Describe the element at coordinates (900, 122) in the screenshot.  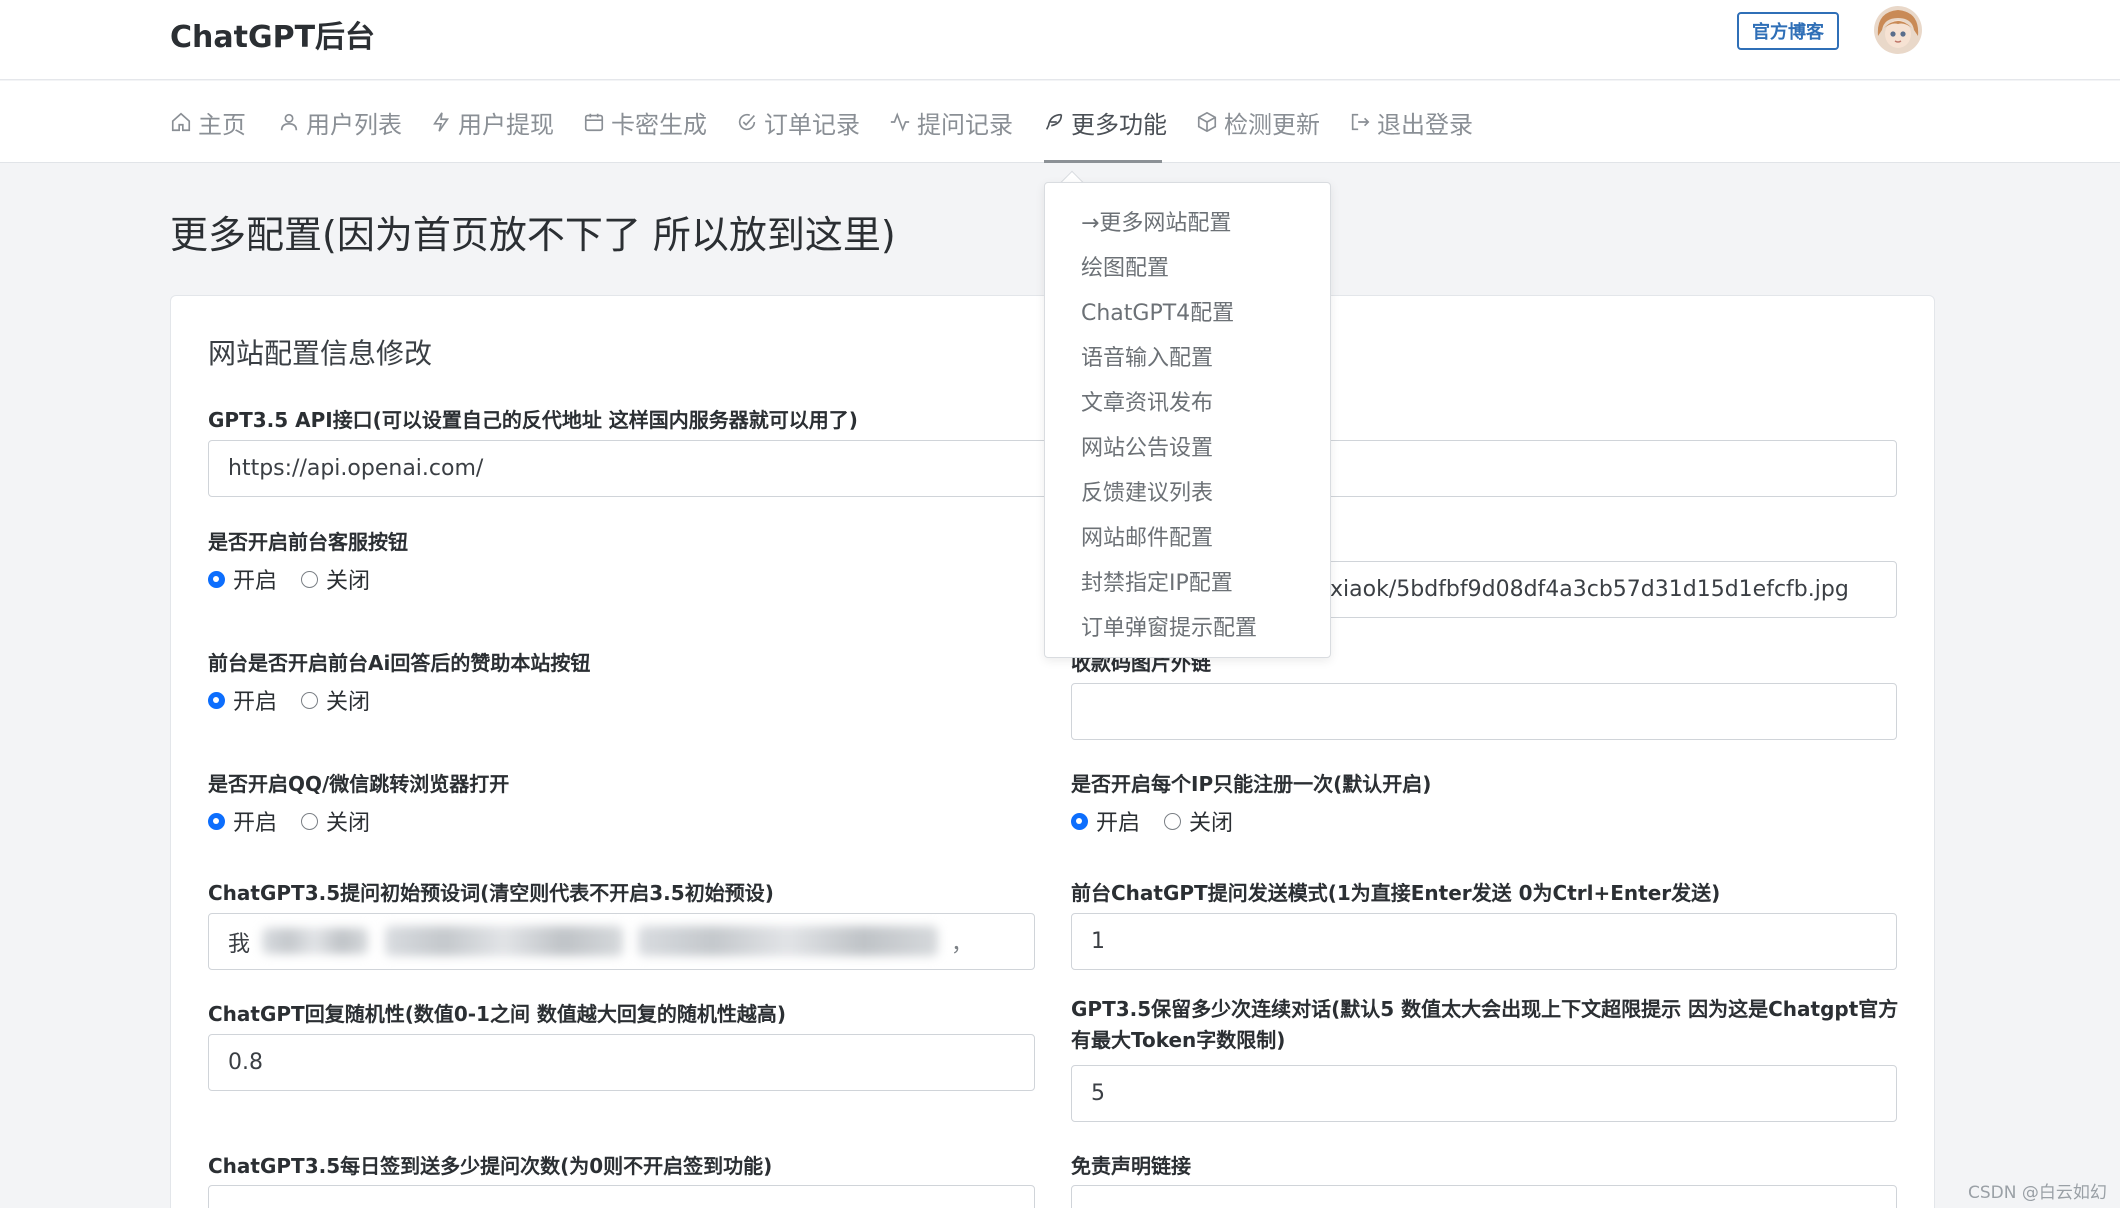
I see `activity-icon` at that location.